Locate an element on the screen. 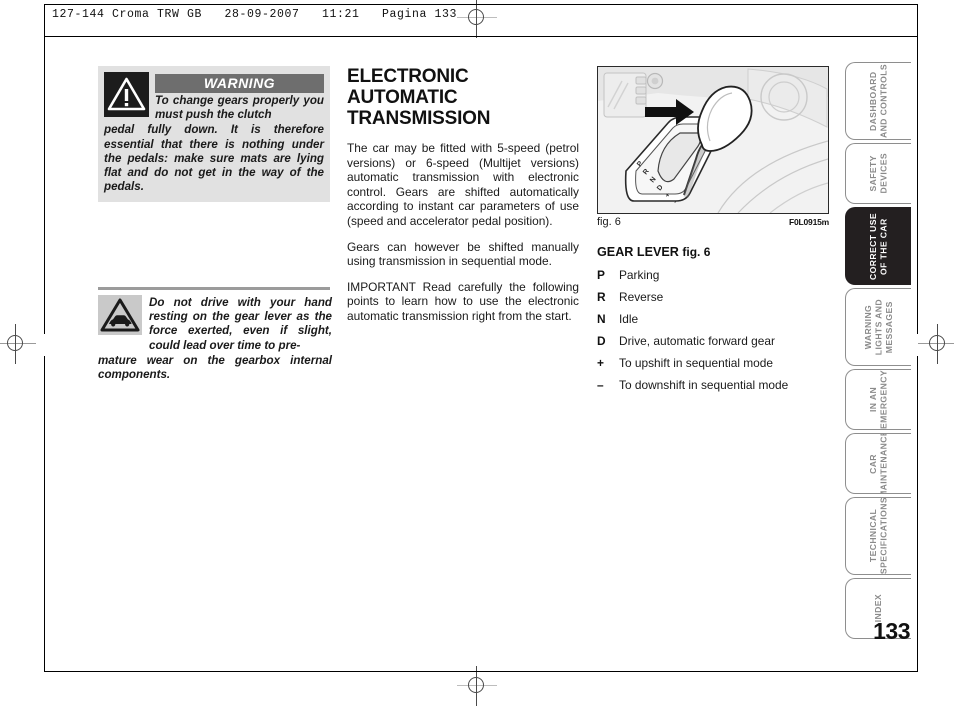 This screenshot has height=706, width=954. gear-lever-title-text: GEAR LEVER is located at coordinates (638, 252).